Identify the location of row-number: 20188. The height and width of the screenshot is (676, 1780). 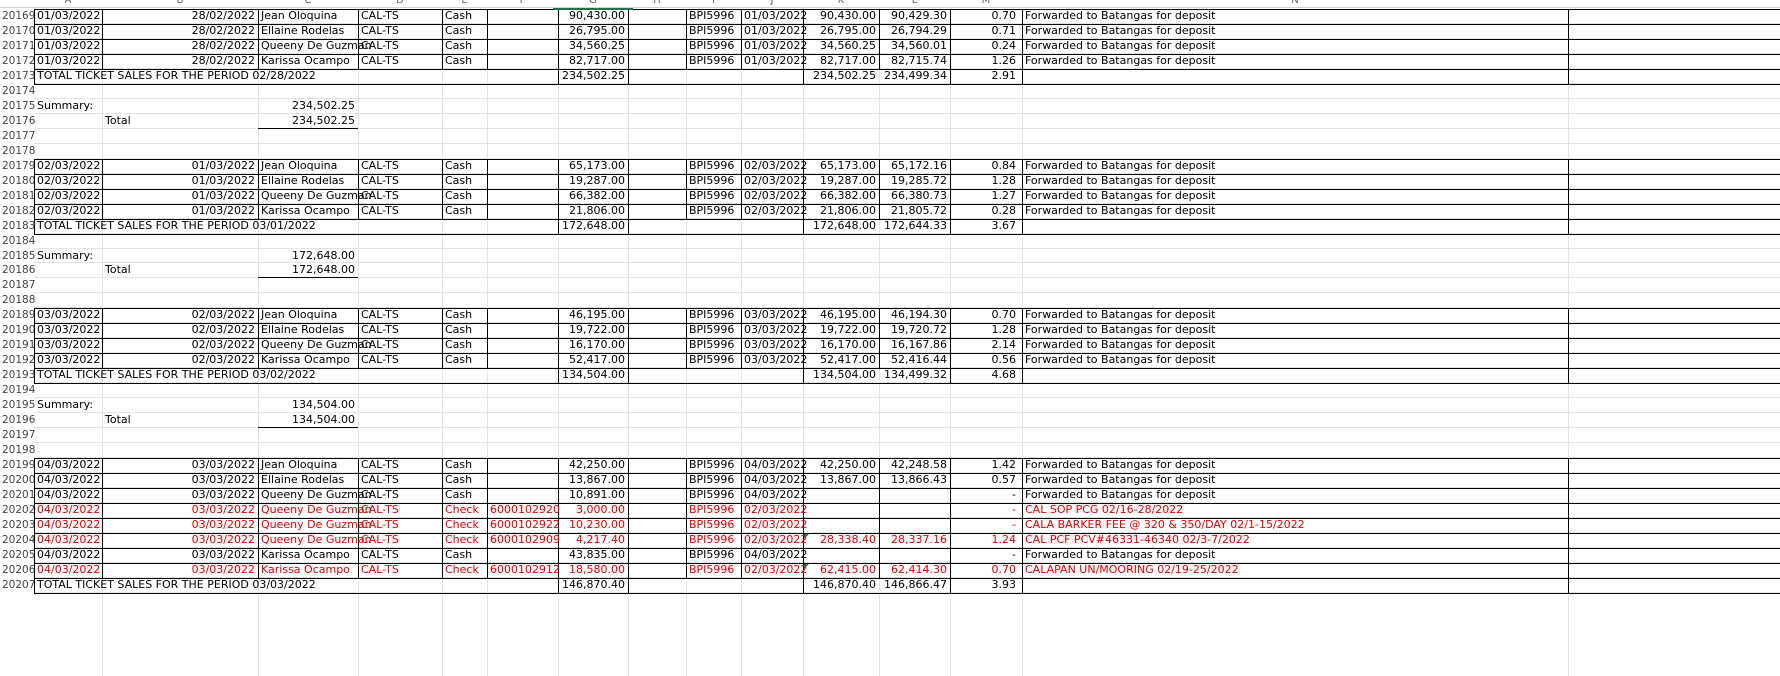
(17, 301).